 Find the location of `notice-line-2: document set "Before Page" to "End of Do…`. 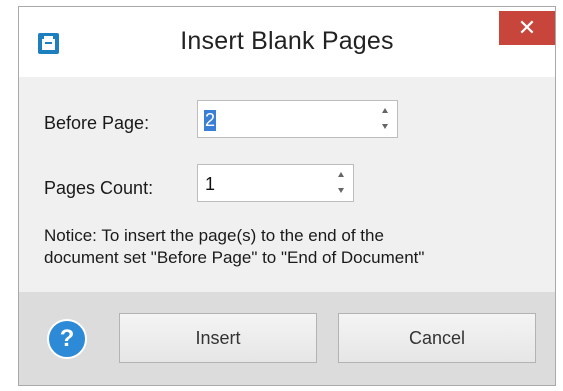

notice-line-2: document set "Before Page" to "End of Do… is located at coordinates (234, 257).